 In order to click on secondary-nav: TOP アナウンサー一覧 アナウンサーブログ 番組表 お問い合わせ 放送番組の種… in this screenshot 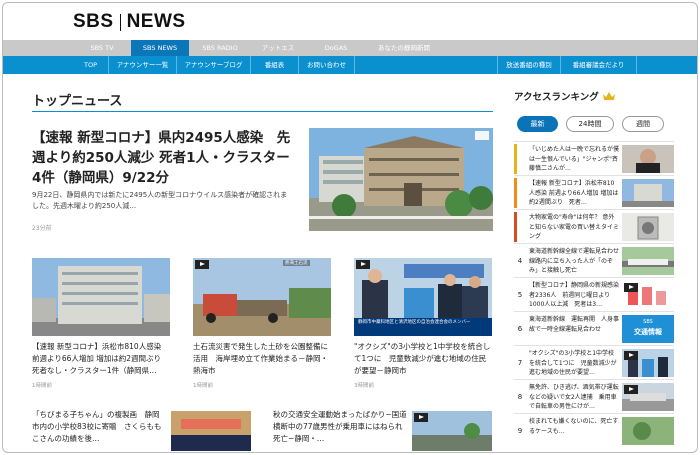, I will do `click(350, 65)`.